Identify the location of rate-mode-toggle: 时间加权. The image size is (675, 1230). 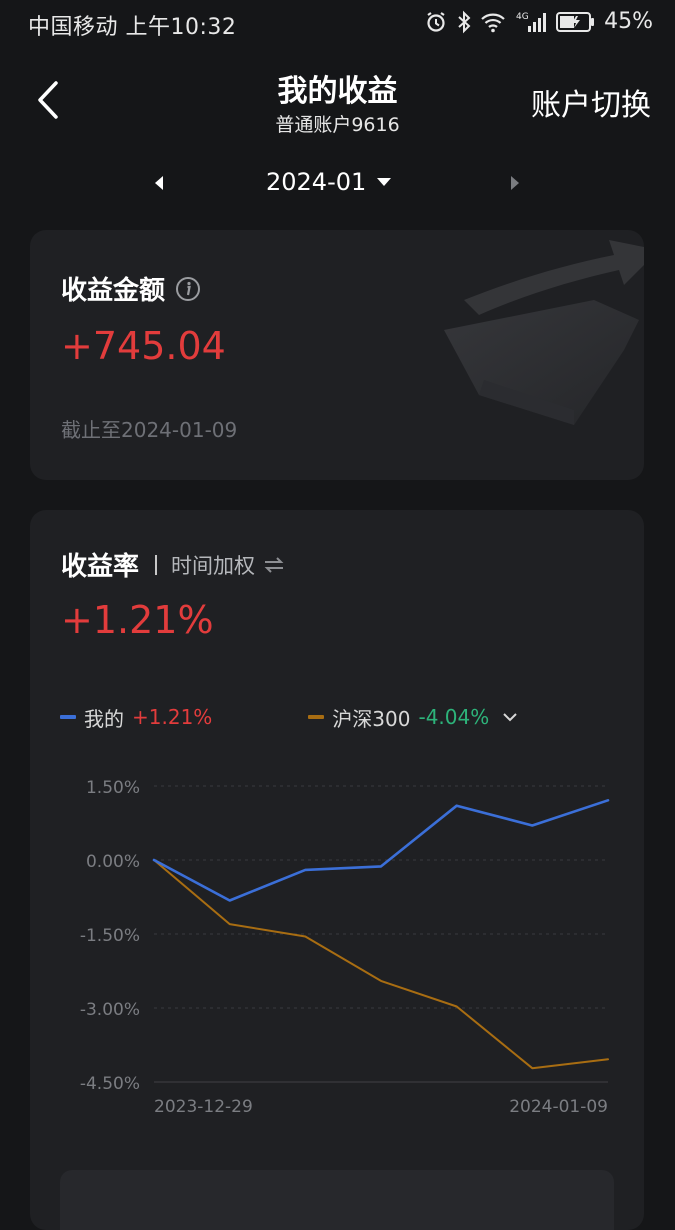
(228, 565).